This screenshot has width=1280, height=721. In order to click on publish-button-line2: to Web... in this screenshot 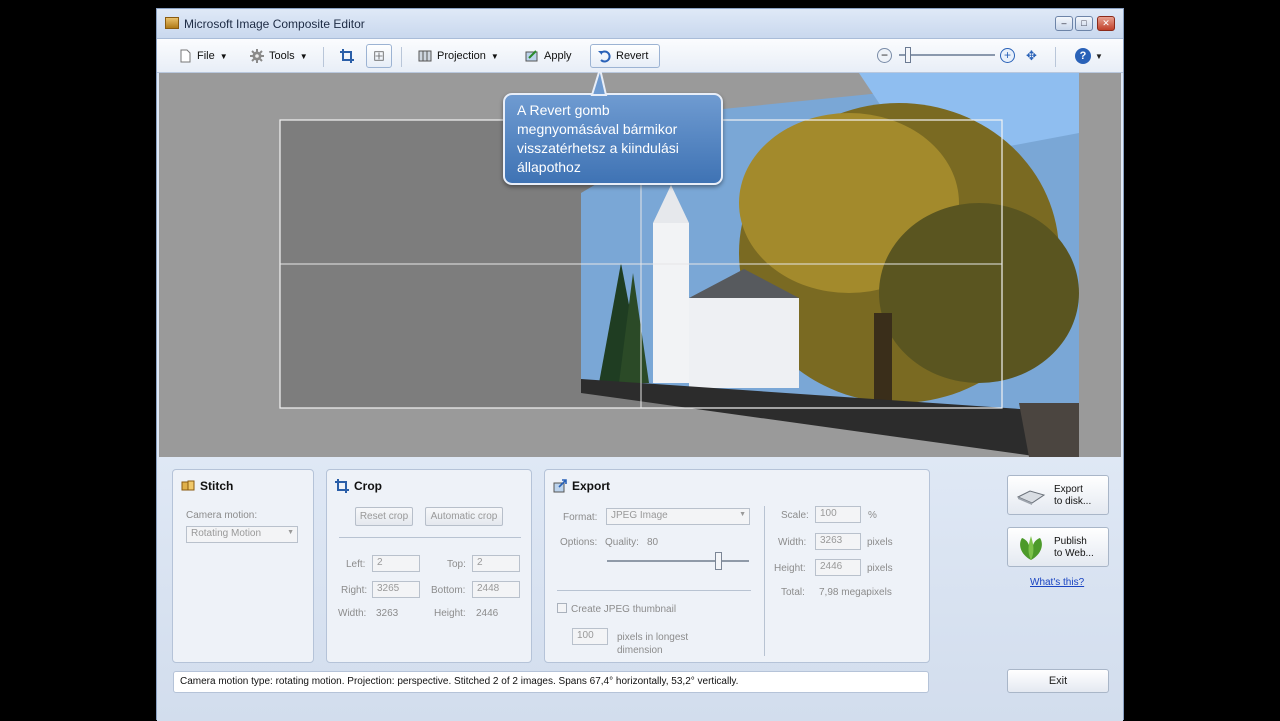, I will do `click(1074, 553)`.